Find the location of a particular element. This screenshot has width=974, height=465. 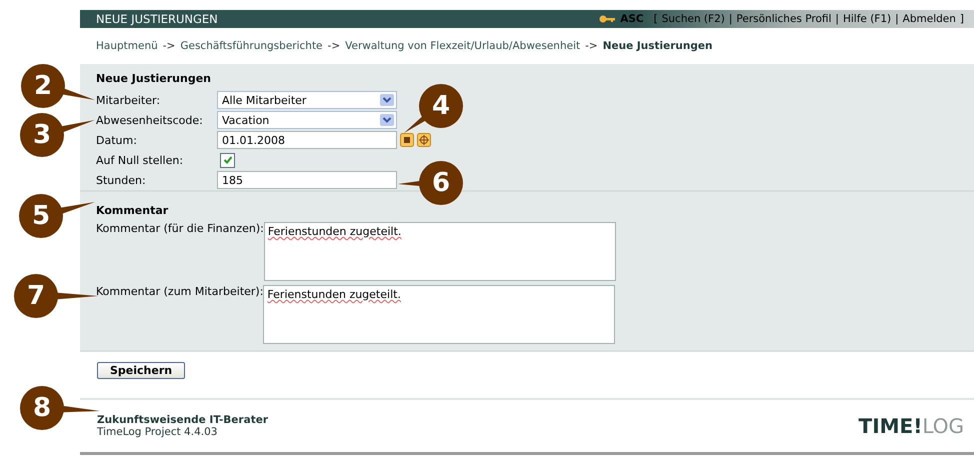

key-icon is located at coordinates (607, 19).